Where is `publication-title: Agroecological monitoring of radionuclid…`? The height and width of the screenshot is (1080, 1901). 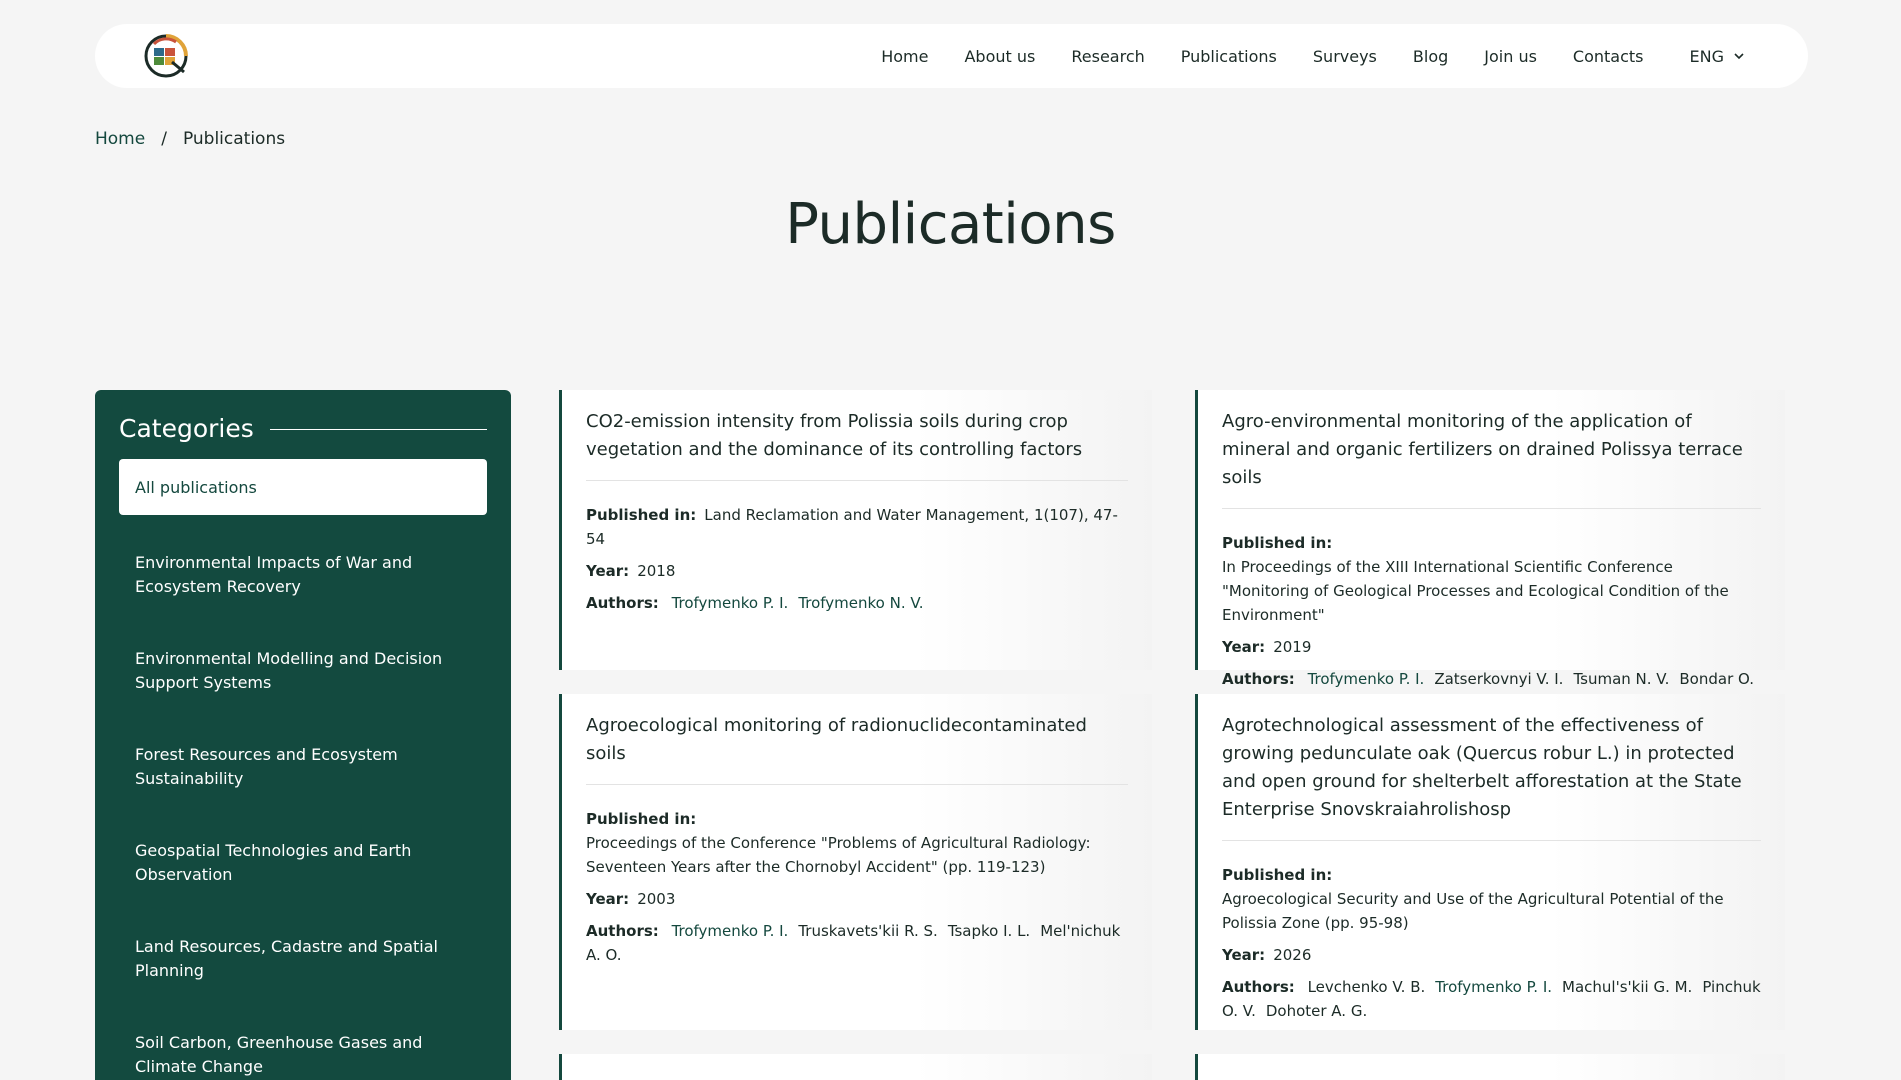 publication-title: Agroecological monitoring of radionuclid… is located at coordinates (857, 748).